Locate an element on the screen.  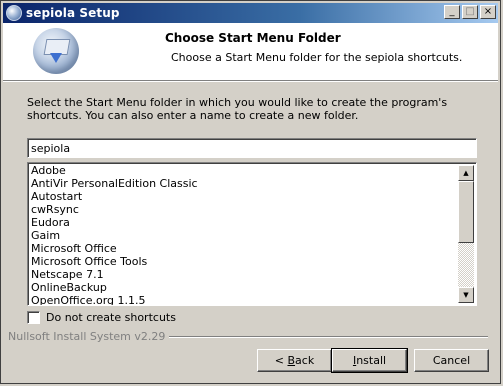
back-button-rest: ack is located at coordinates (305, 360).